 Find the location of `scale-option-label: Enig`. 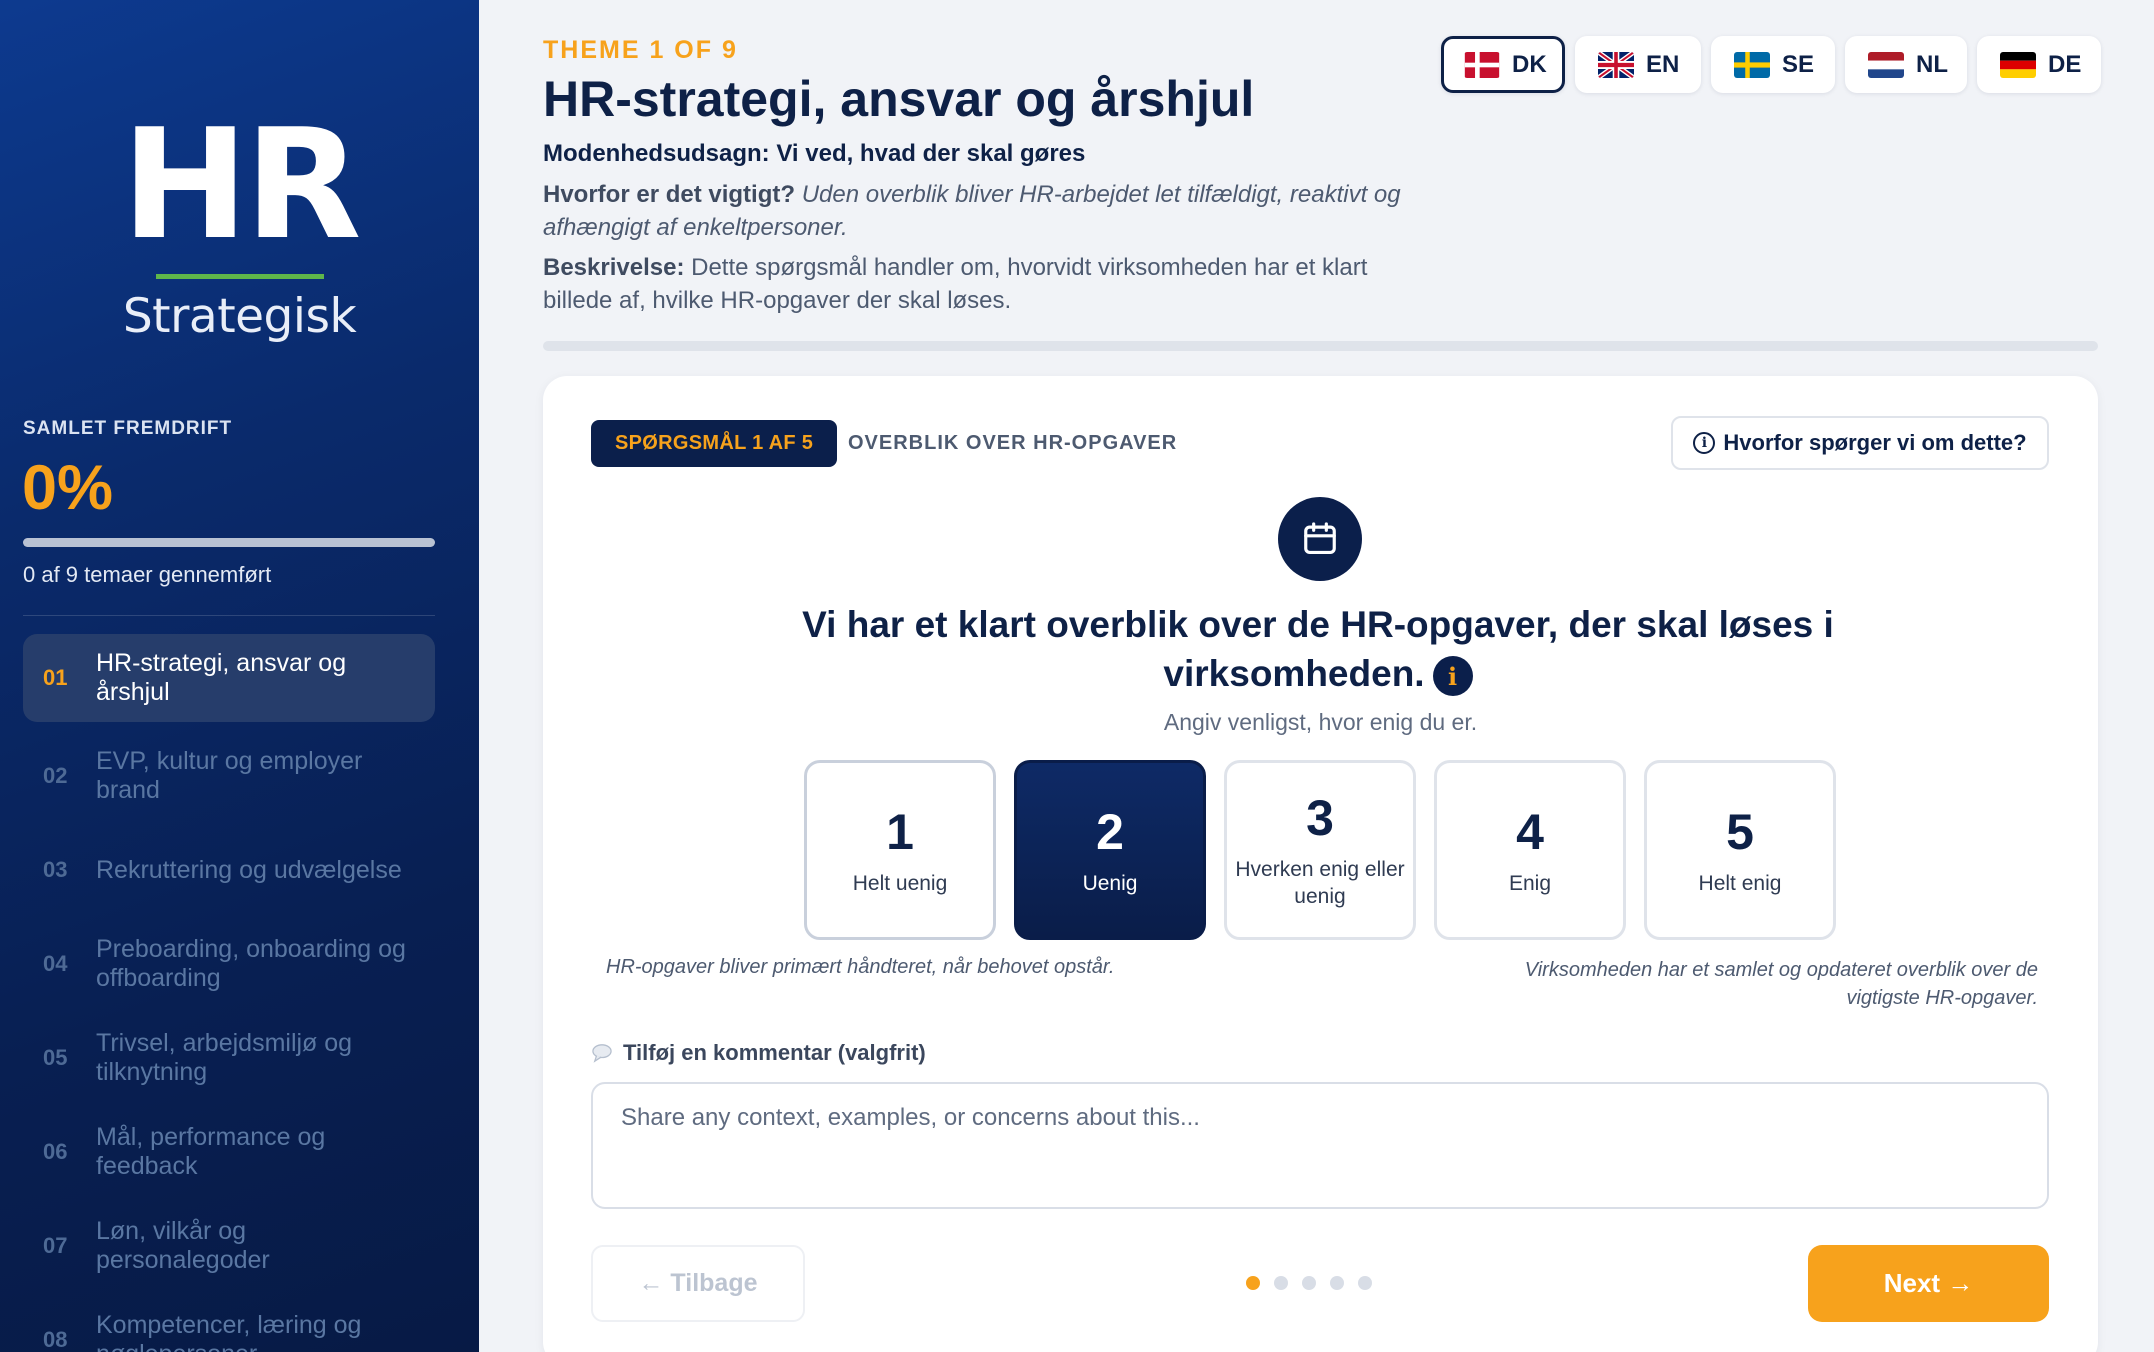

scale-option-label: Enig is located at coordinates (1530, 883).